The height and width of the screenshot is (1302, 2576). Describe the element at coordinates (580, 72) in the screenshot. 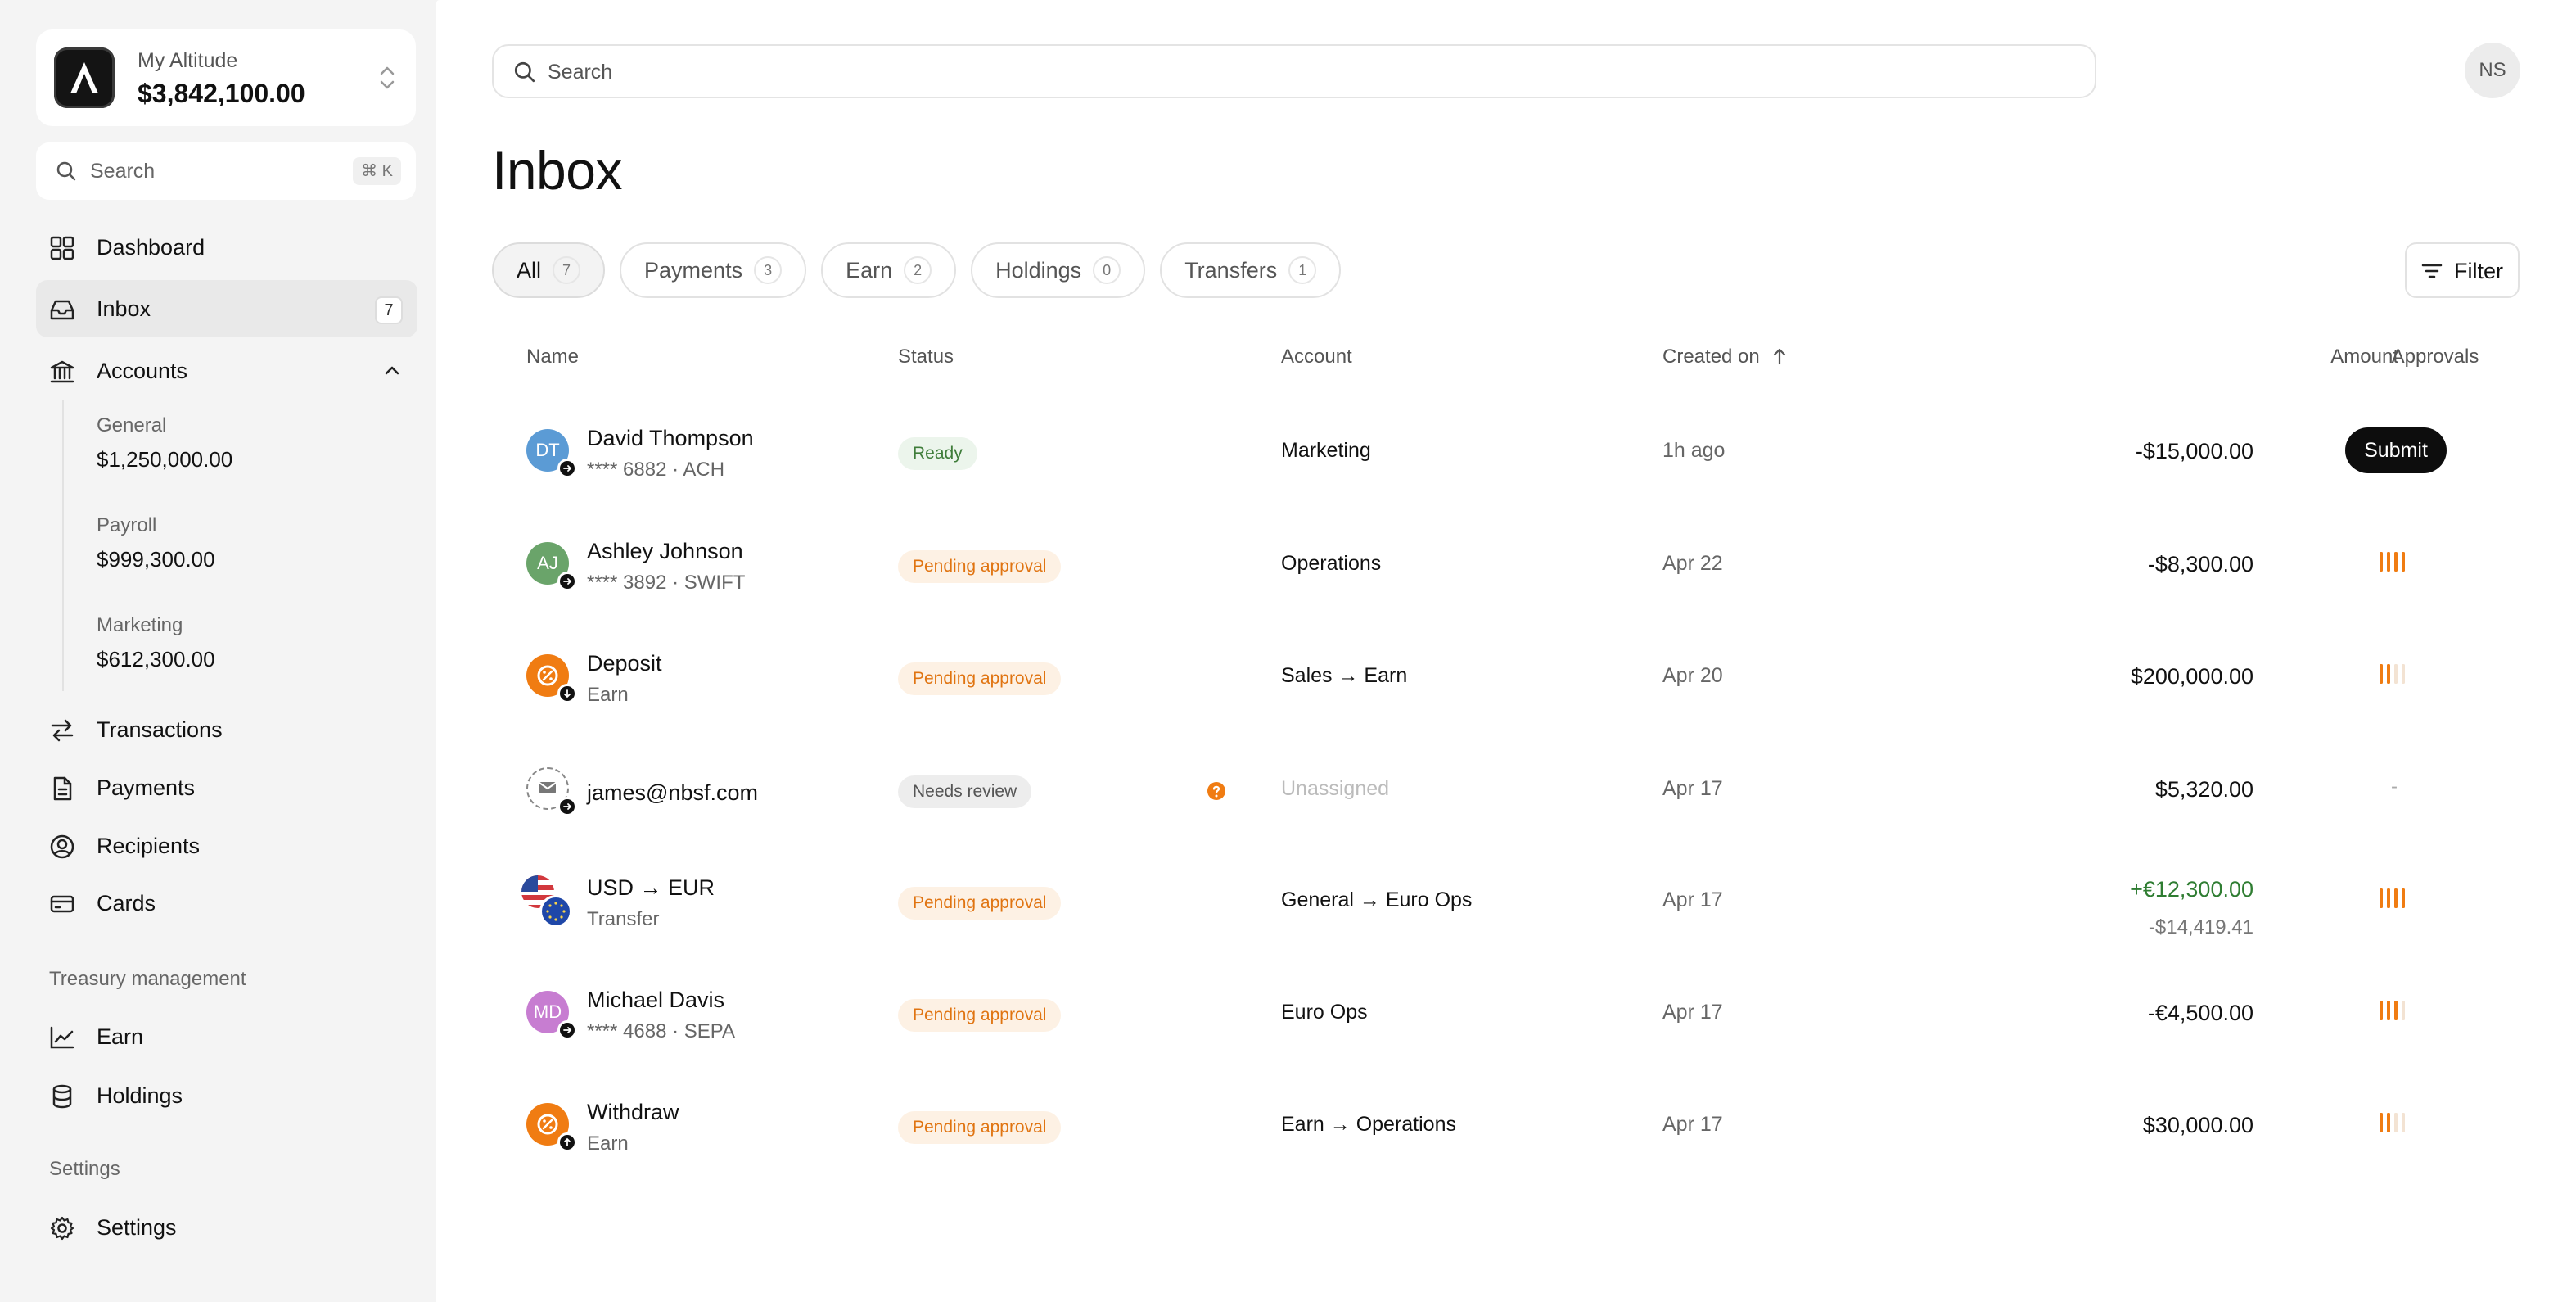

I see `global-search-placeholder: Search` at that location.